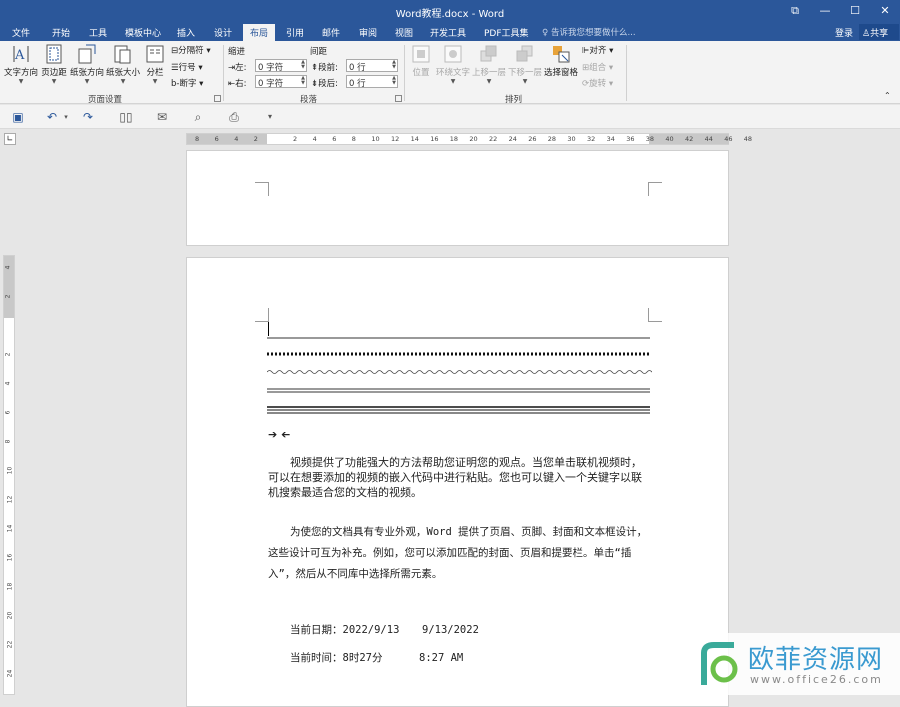 The height and width of the screenshot is (707, 900). I want to click on tab-review: 审阅, so click(368, 32).